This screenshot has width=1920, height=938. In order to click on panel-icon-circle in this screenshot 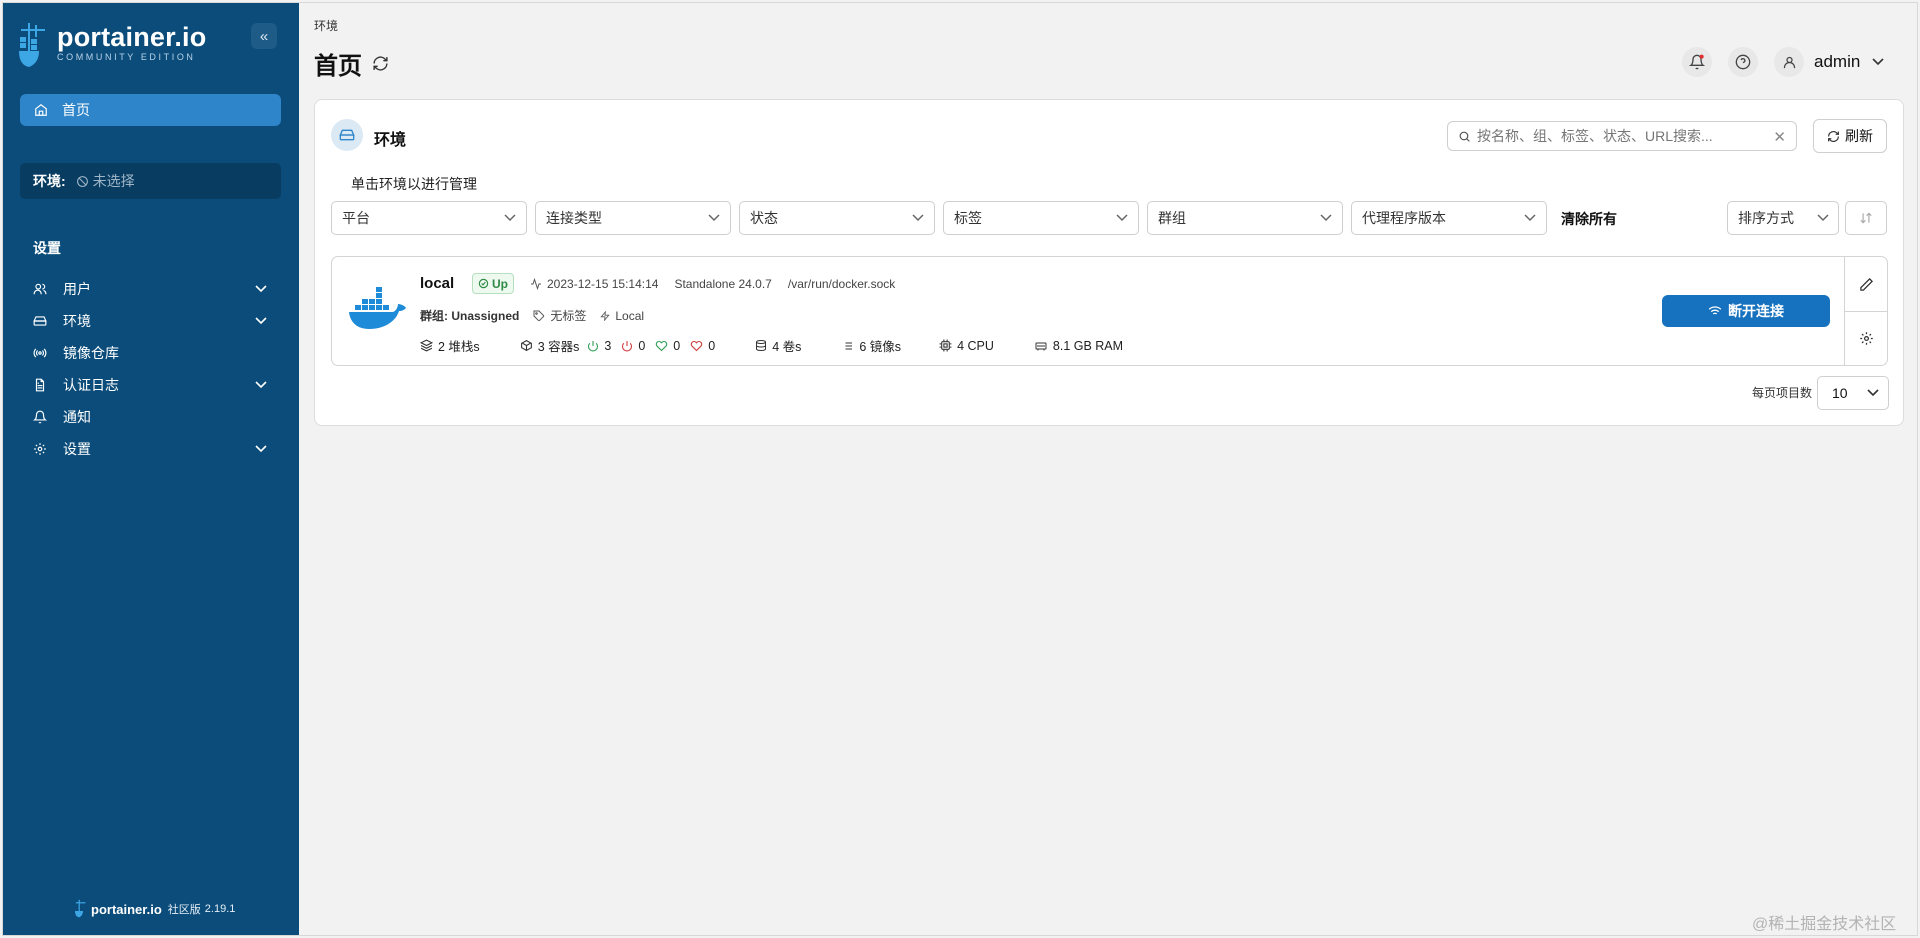, I will do `click(347, 135)`.